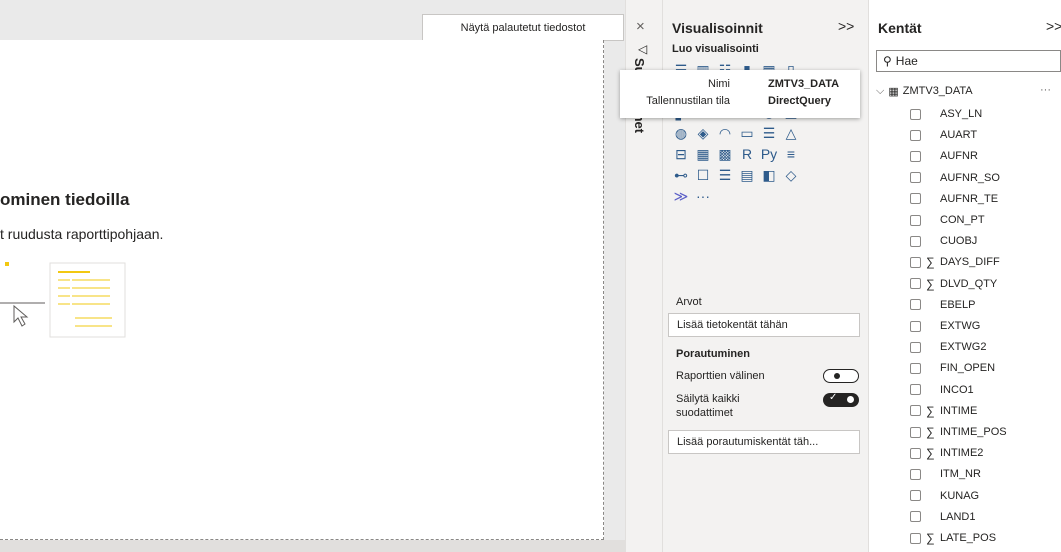  I want to click on table-item-zmtv3: ⌵ ▦ ZMTV3_DATA, so click(968, 91).